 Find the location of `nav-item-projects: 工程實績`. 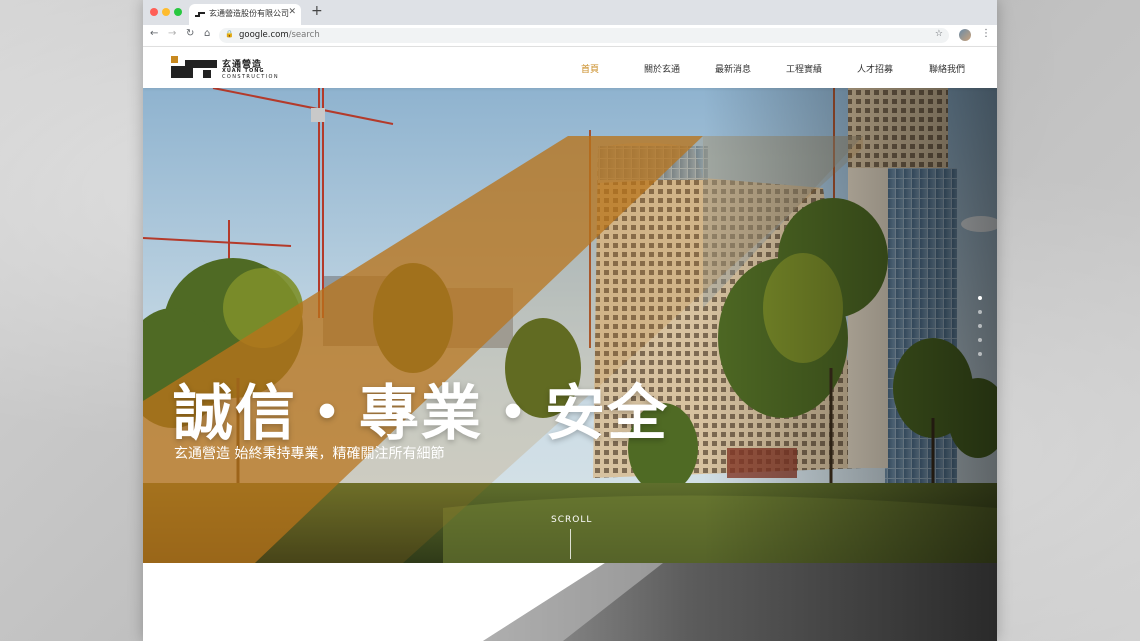

nav-item-projects: 工程實績 is located at coordinates (804, 68).